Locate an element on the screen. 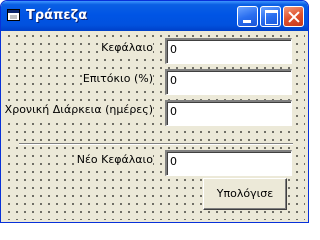 The height and width of the screenshot is (240, 320). title-bar: Τράπεζα is located at coordinates (154, 16).